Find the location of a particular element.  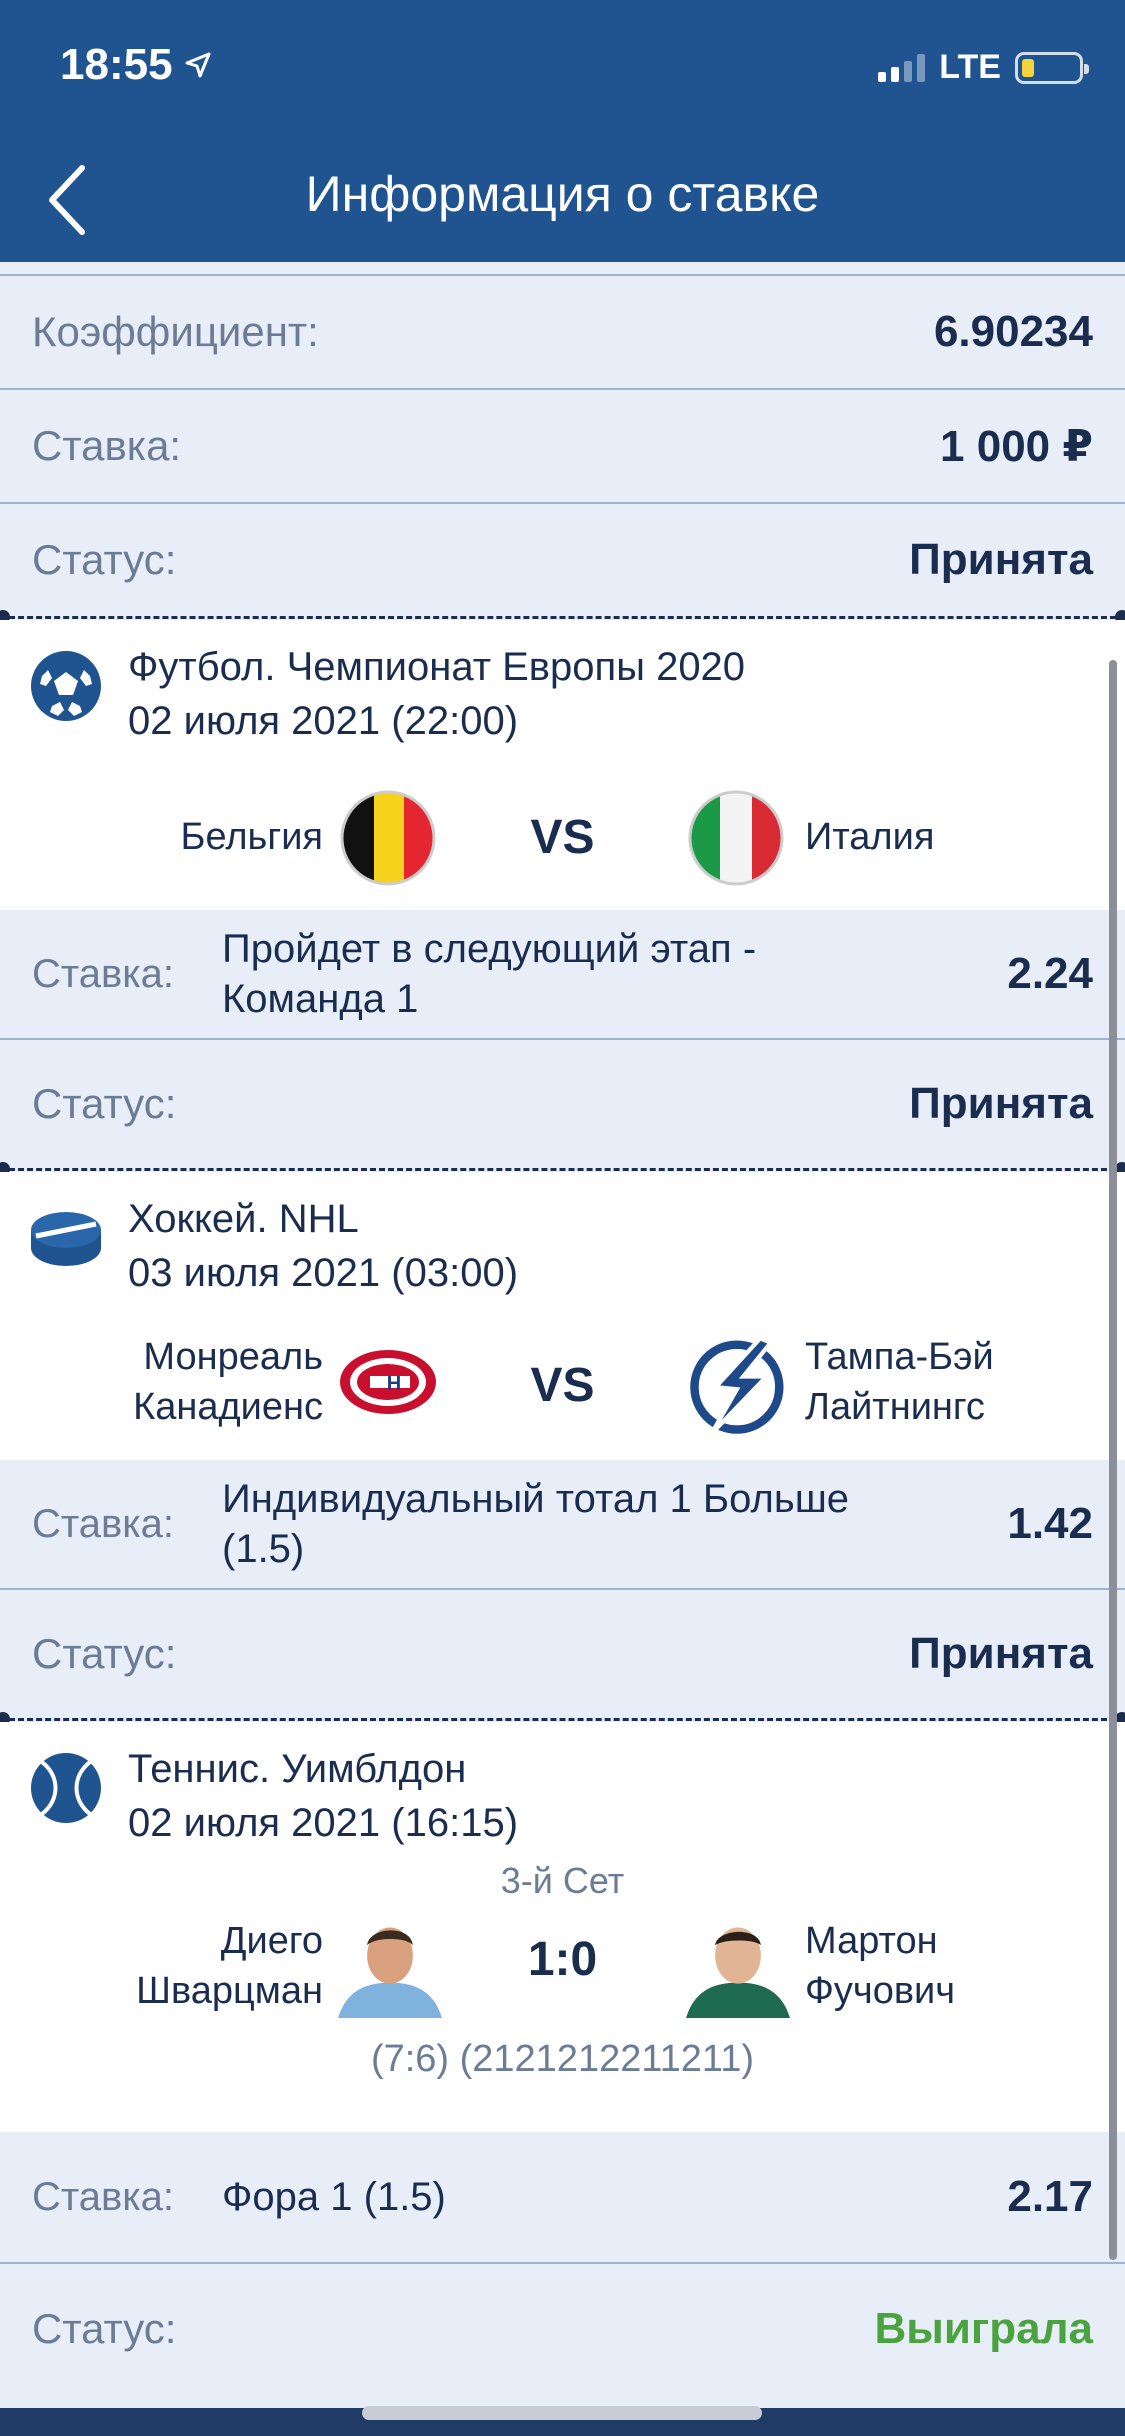

event-status-row: Статус: Выиграла is located at coordinates (562, 2329).